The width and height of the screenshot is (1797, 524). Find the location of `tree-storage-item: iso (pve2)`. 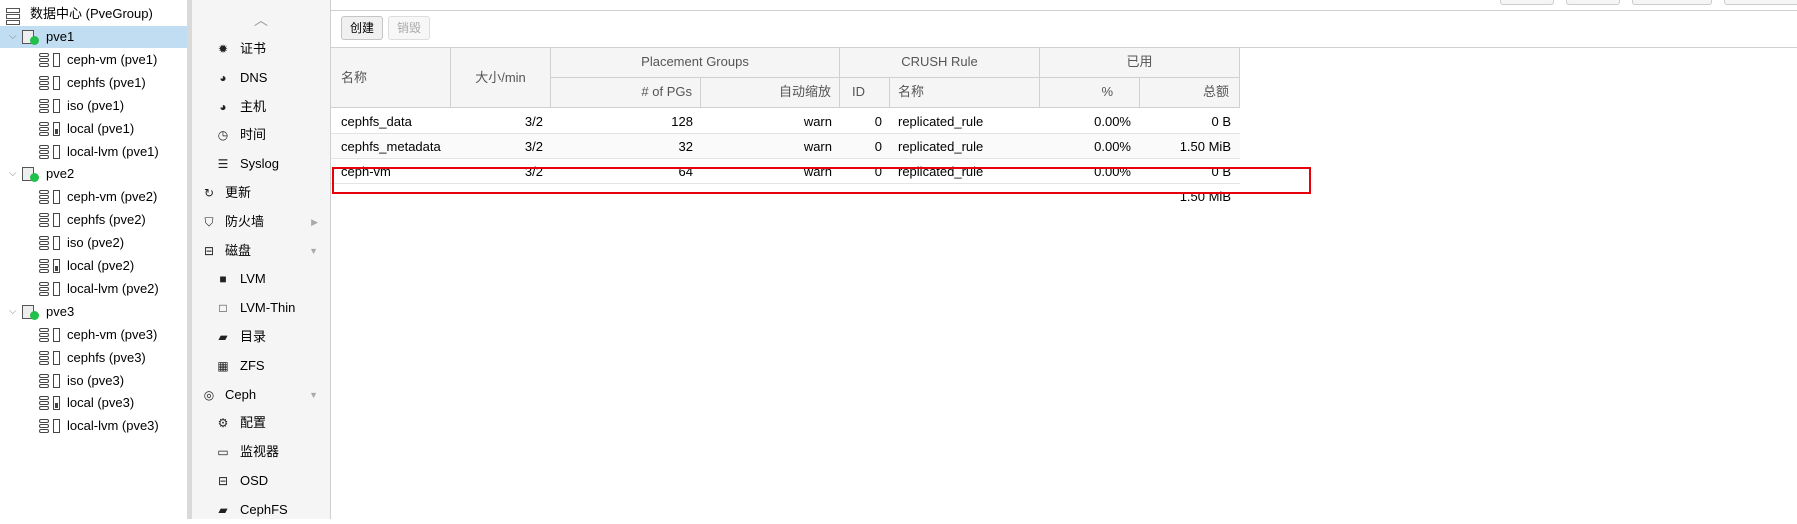

tree-storage-item: iso (pve2) is located at coordinates (93, 243).